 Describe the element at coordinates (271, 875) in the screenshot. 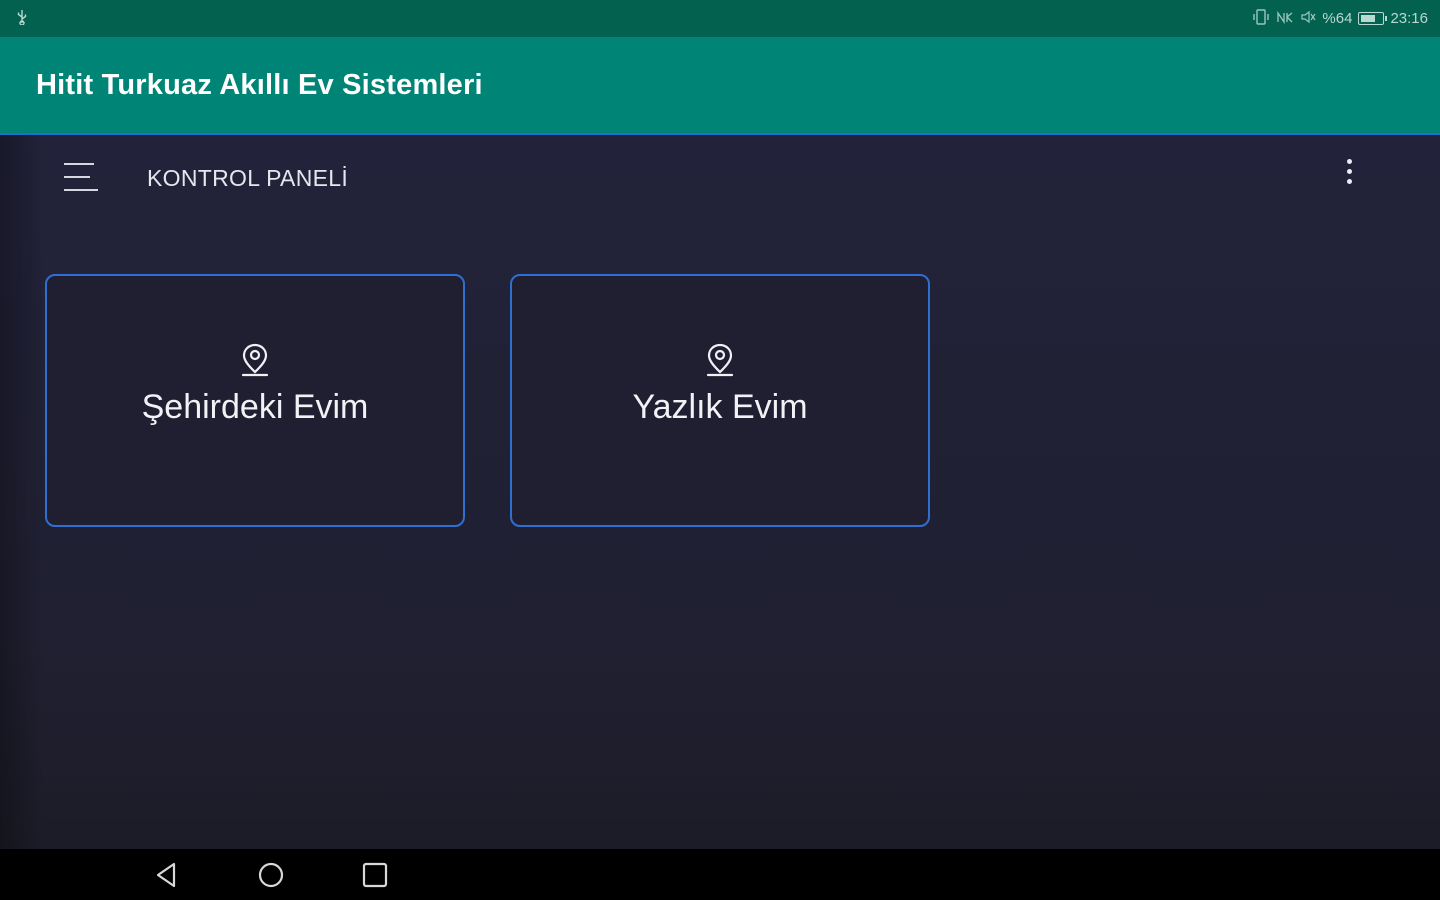

I see `home-icon` at that location.